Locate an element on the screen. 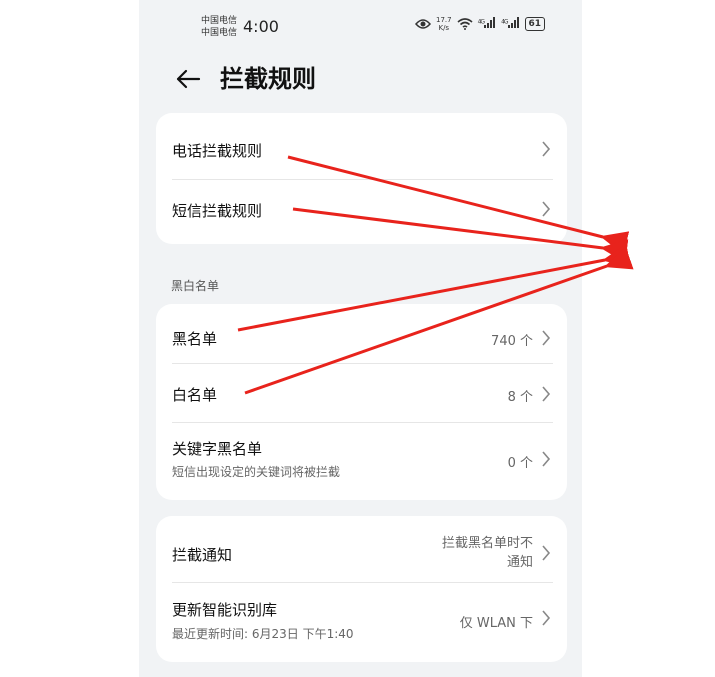 The image size is (715, 677). intercept-notify-label: 拦截通知 is located at coordinates (202, 555).